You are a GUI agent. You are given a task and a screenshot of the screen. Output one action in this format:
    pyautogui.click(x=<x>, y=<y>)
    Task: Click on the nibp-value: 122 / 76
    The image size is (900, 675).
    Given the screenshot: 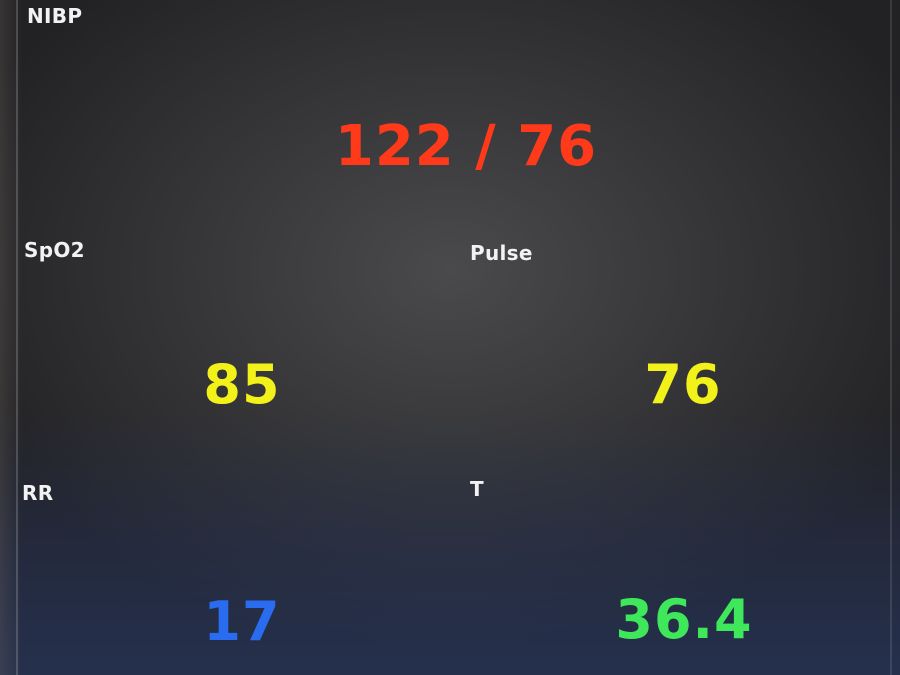 What is the action you would take?
    pyautogui.click(x=466, y=146)
    